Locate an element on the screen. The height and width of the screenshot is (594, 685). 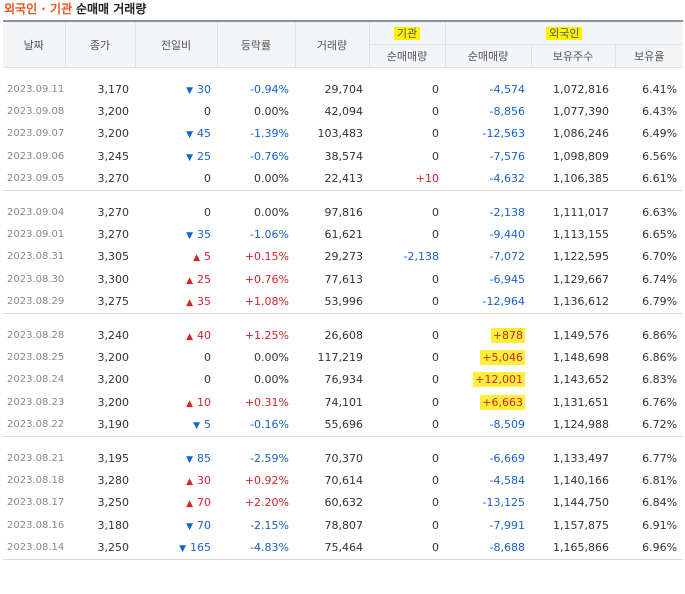
foreign-net-value: -6,669 is located at coordinates (507, 458).